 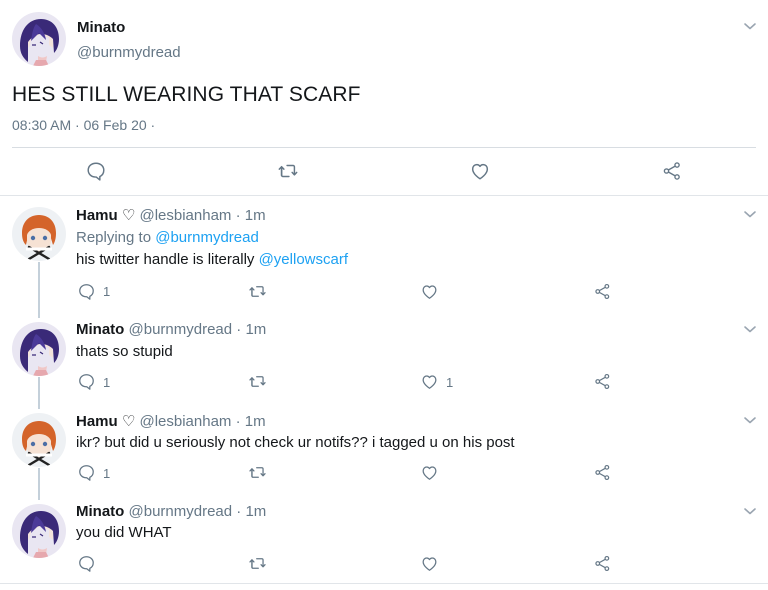 What do you see at coordinates (124, 351) in the screenshot?
I see `reply-text: thats so stupid` at bounding box center [124, 351].